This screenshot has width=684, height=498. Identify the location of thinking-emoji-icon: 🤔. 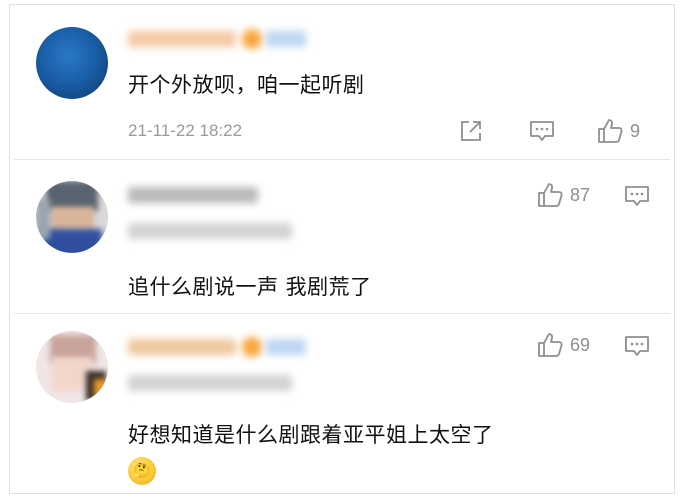
(142, 471).